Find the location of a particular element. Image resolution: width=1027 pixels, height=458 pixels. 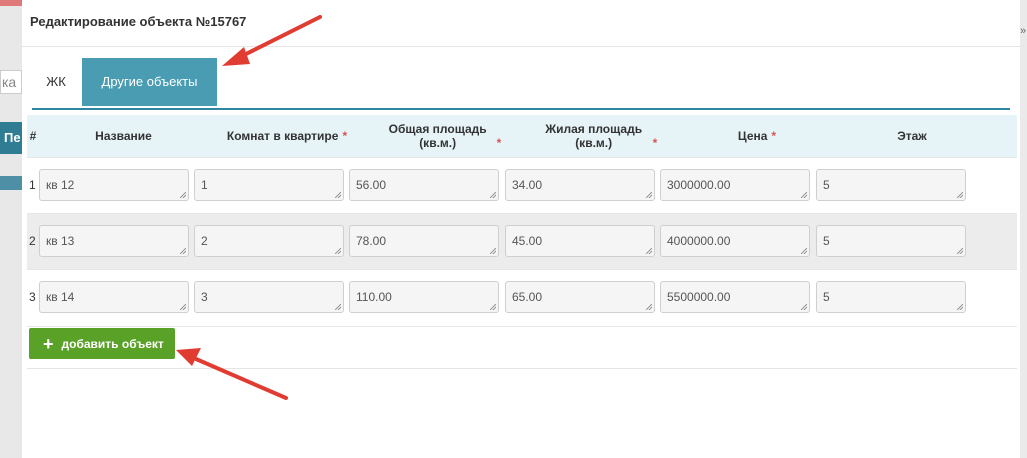

arrow-to-add-button-icon is located at coordinates (232, 374).